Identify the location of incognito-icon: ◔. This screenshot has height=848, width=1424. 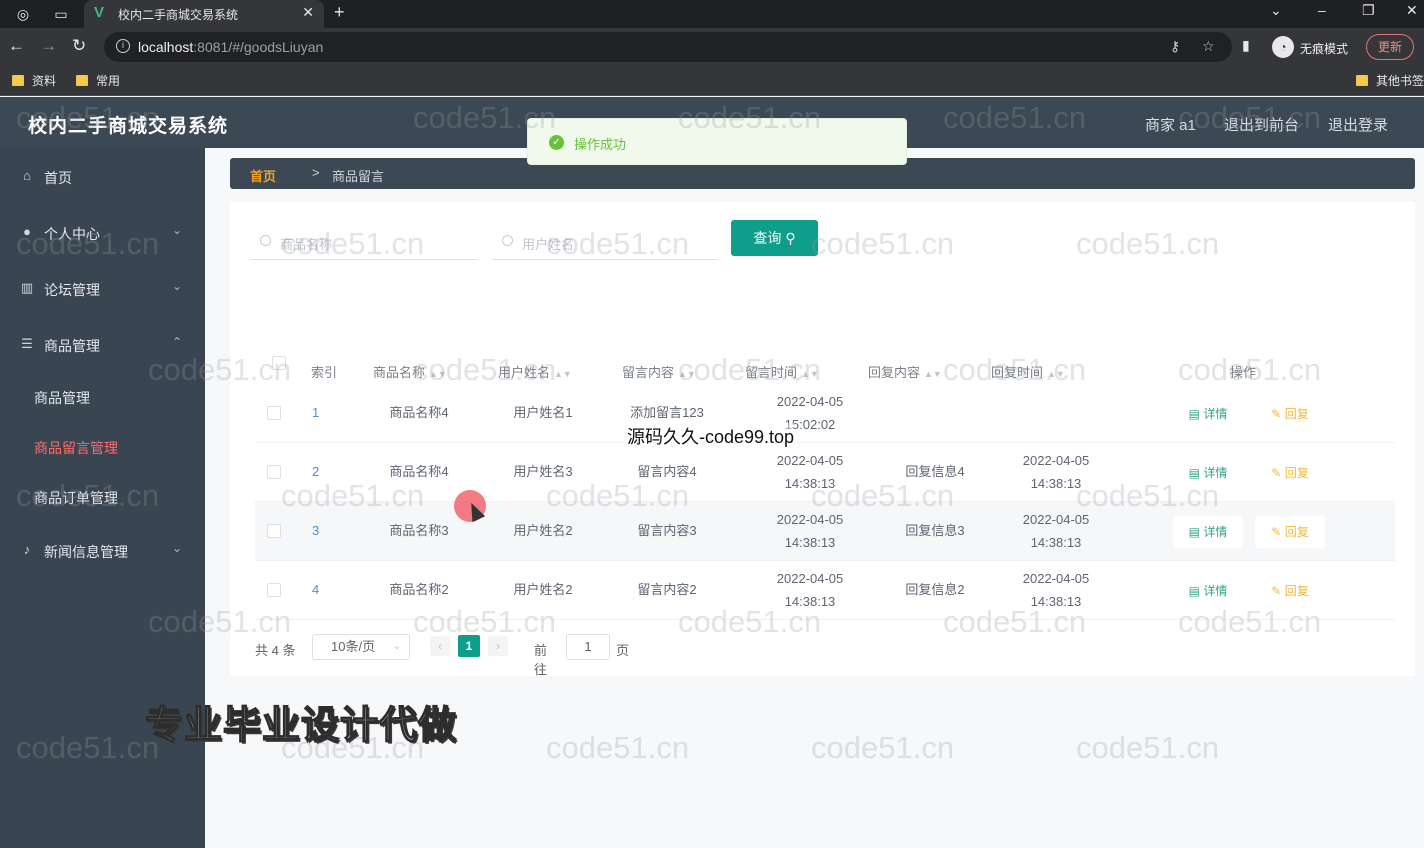
(1283, 47).